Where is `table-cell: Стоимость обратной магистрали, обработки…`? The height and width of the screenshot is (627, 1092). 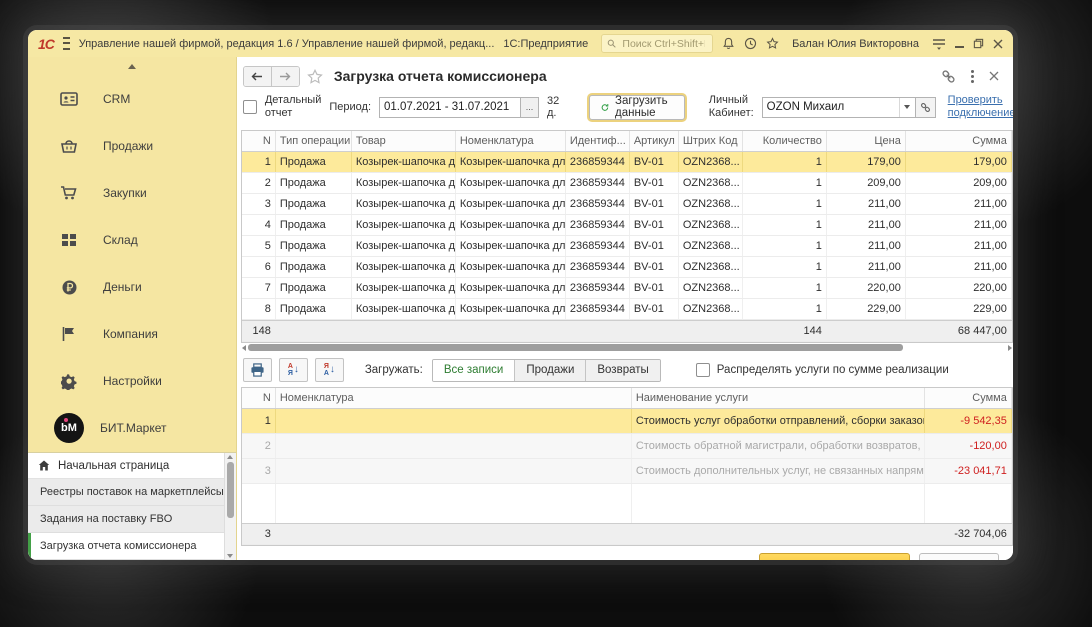 table-cell: Стоимость обратной магистрали, обработки… is located at coordinates (778, 446).